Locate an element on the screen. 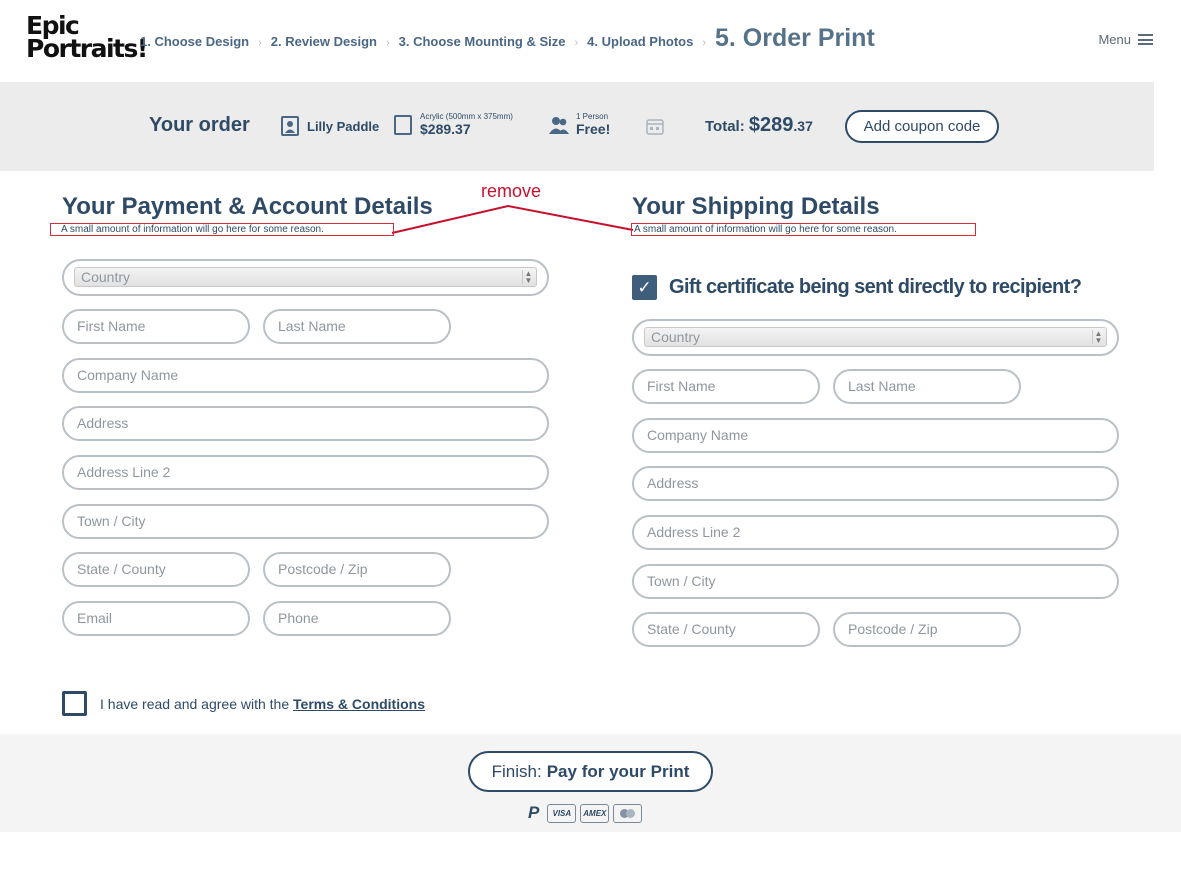 Image resolution: width=1181 pixels, height=886 pixels. step-review-design: 2. Review Design is located at coordinates (324, 41).